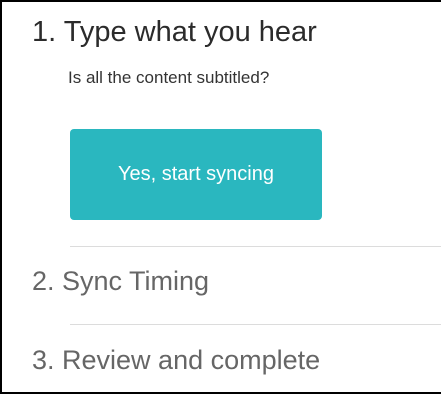  What do you see at coordinates (121, 281) in the screenshot?
I see `step-2-title: 2. Sync Timing` at bounding box center [121, 281].